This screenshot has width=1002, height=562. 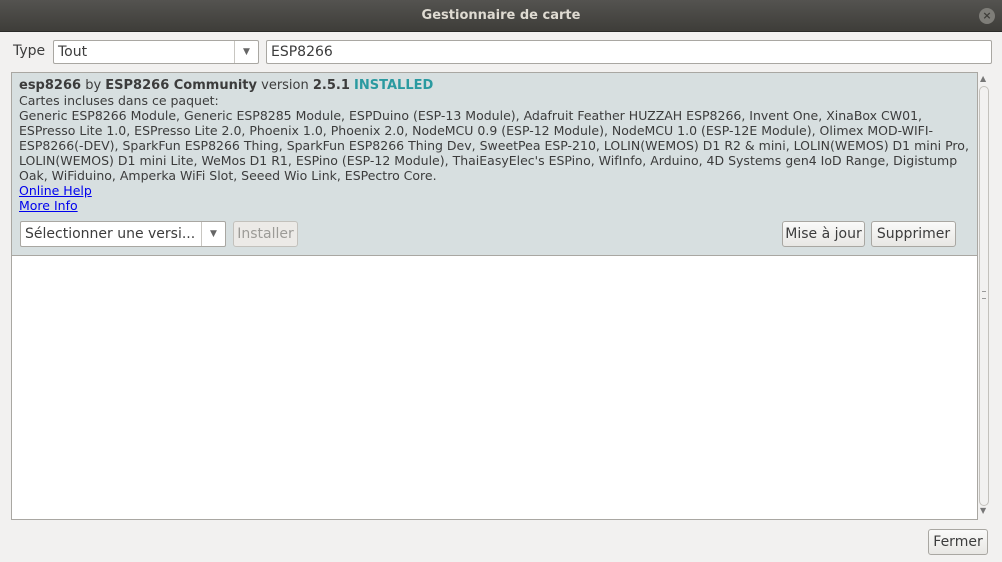 What do you see at coordinates (55, 190) in the screenshot?
I see `online-help-link: Online Help` at bounding box center [55, 190].